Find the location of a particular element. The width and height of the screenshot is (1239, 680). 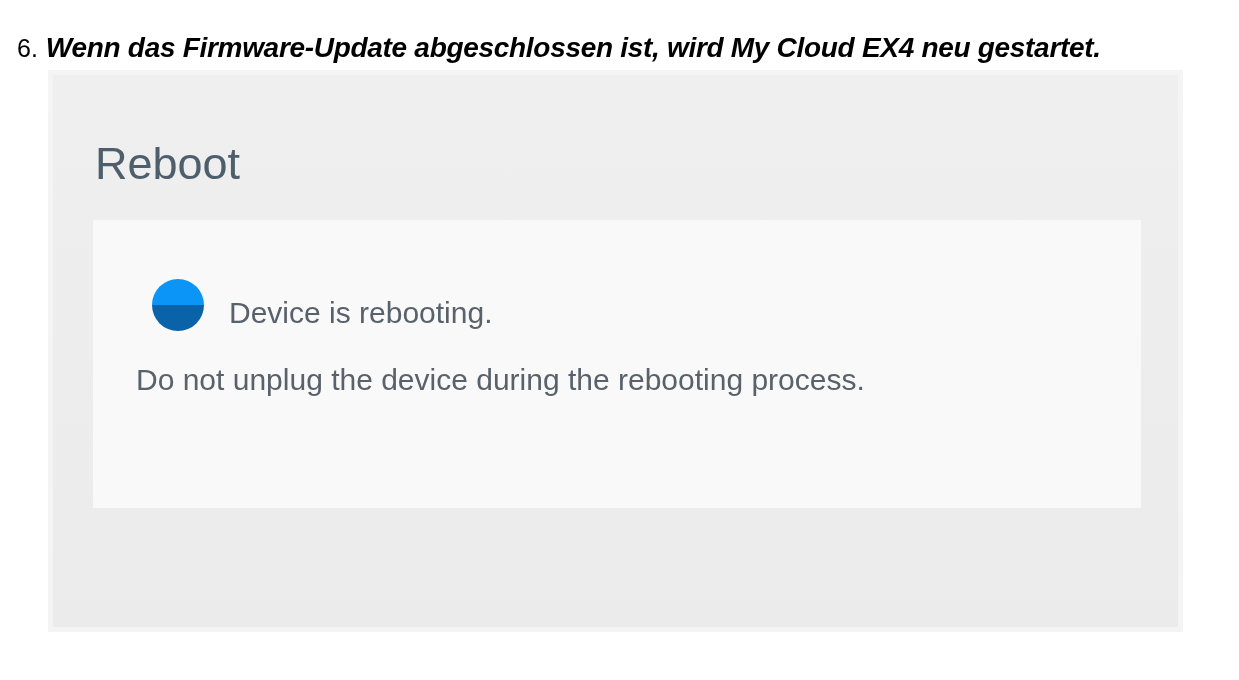

warning-text: Do not unplug the device during the rebooting process. is located at coordinates (500, 380).